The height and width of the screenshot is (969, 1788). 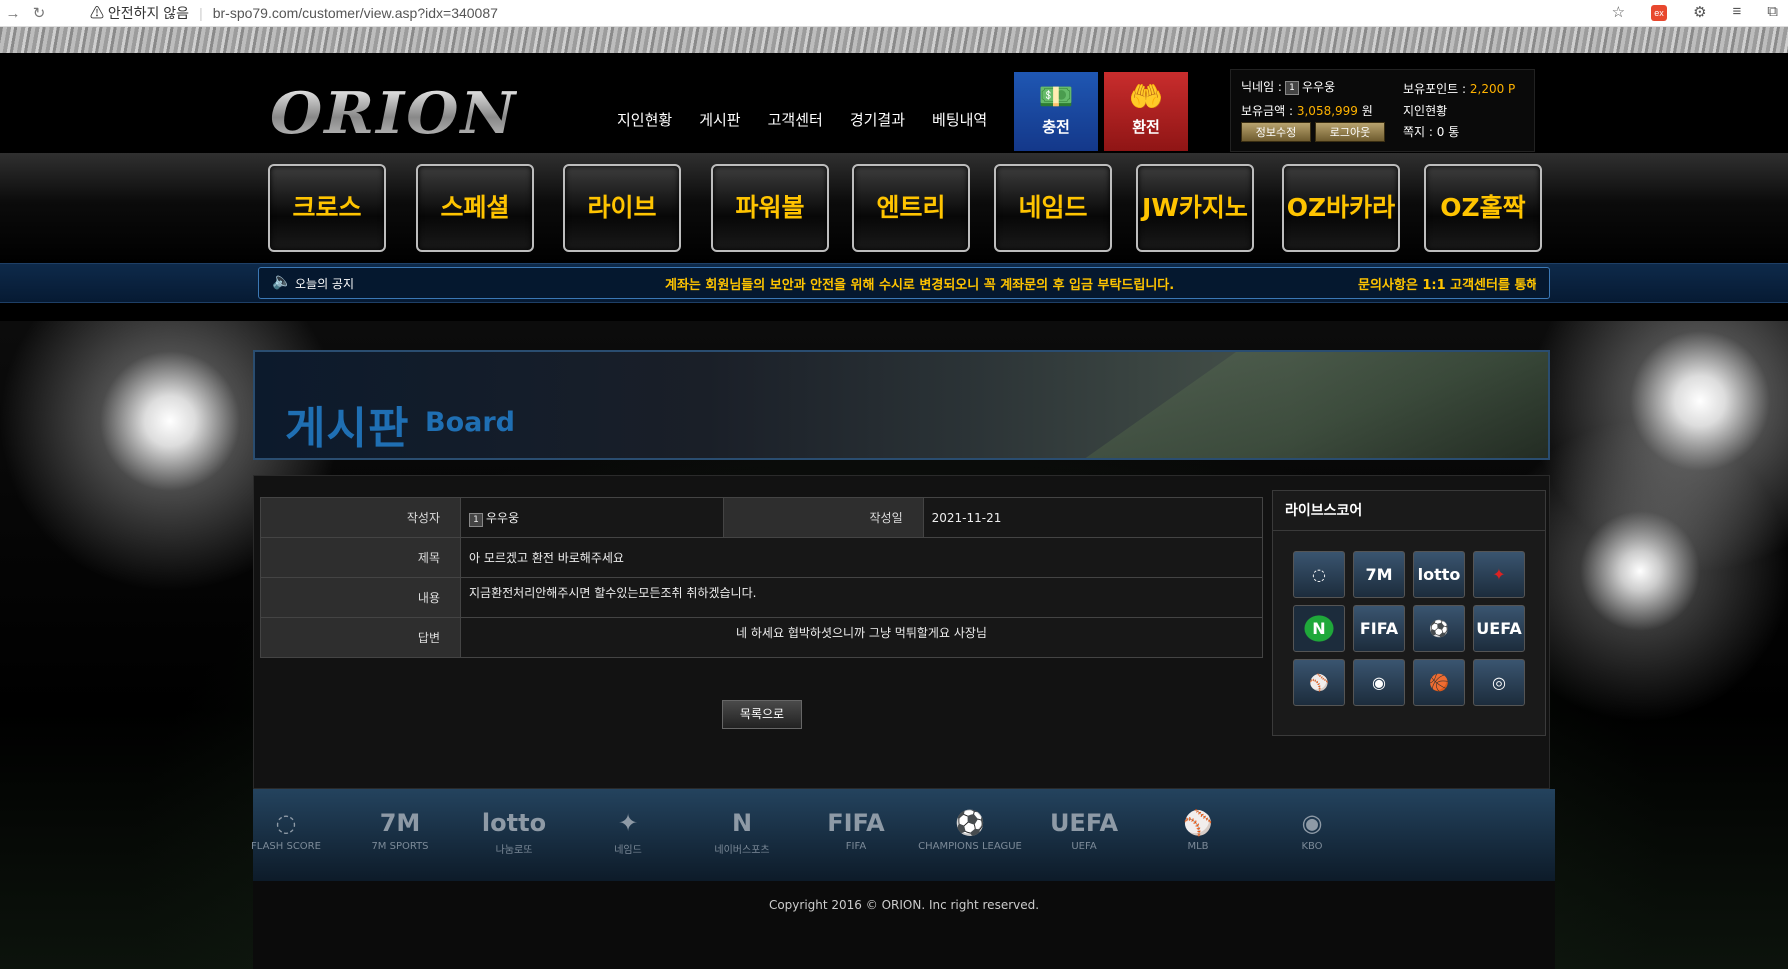 I want to click on footer-logo-icon: N, so click(x=742, y=823).